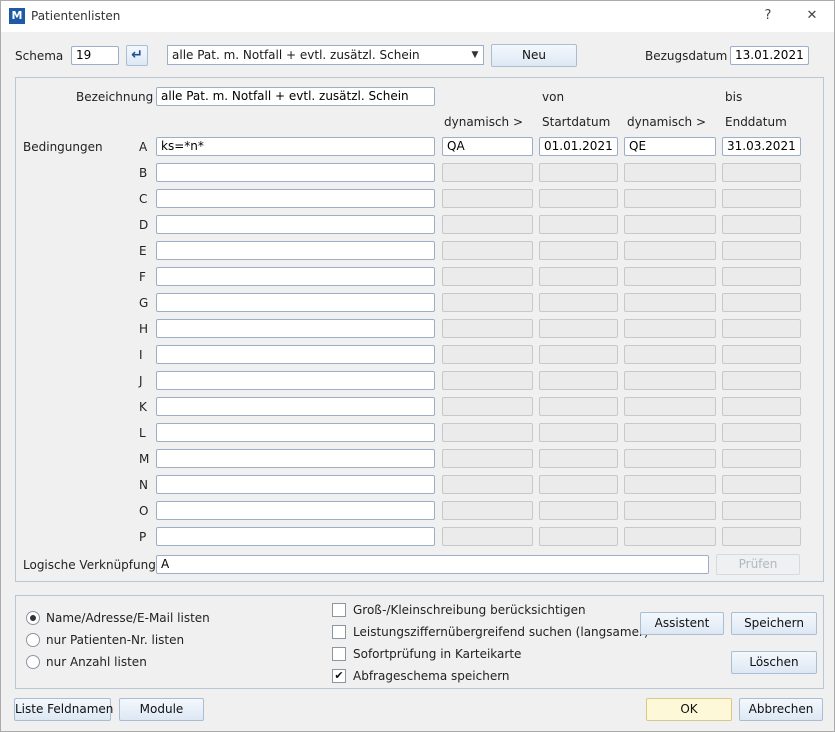 The height and width of the screenshot is (732, 835). What do you see at coordinates (761, 250) in the screenshot?
I see `end-date-field-e` at bounding box center [761, 250].